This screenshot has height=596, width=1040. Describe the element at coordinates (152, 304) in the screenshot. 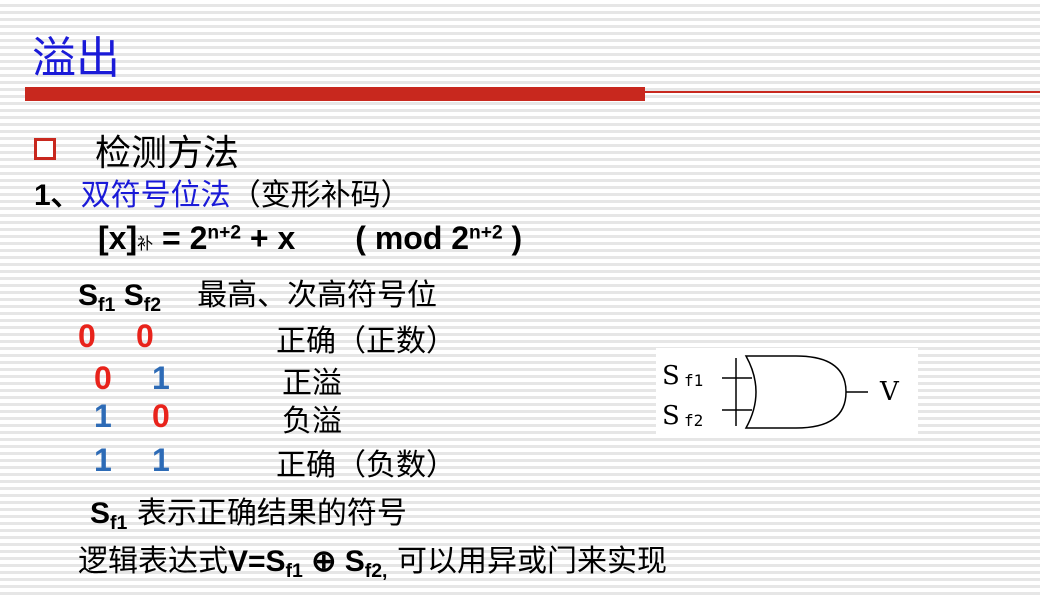

I see `sign-sub-f2: f2` at that location.